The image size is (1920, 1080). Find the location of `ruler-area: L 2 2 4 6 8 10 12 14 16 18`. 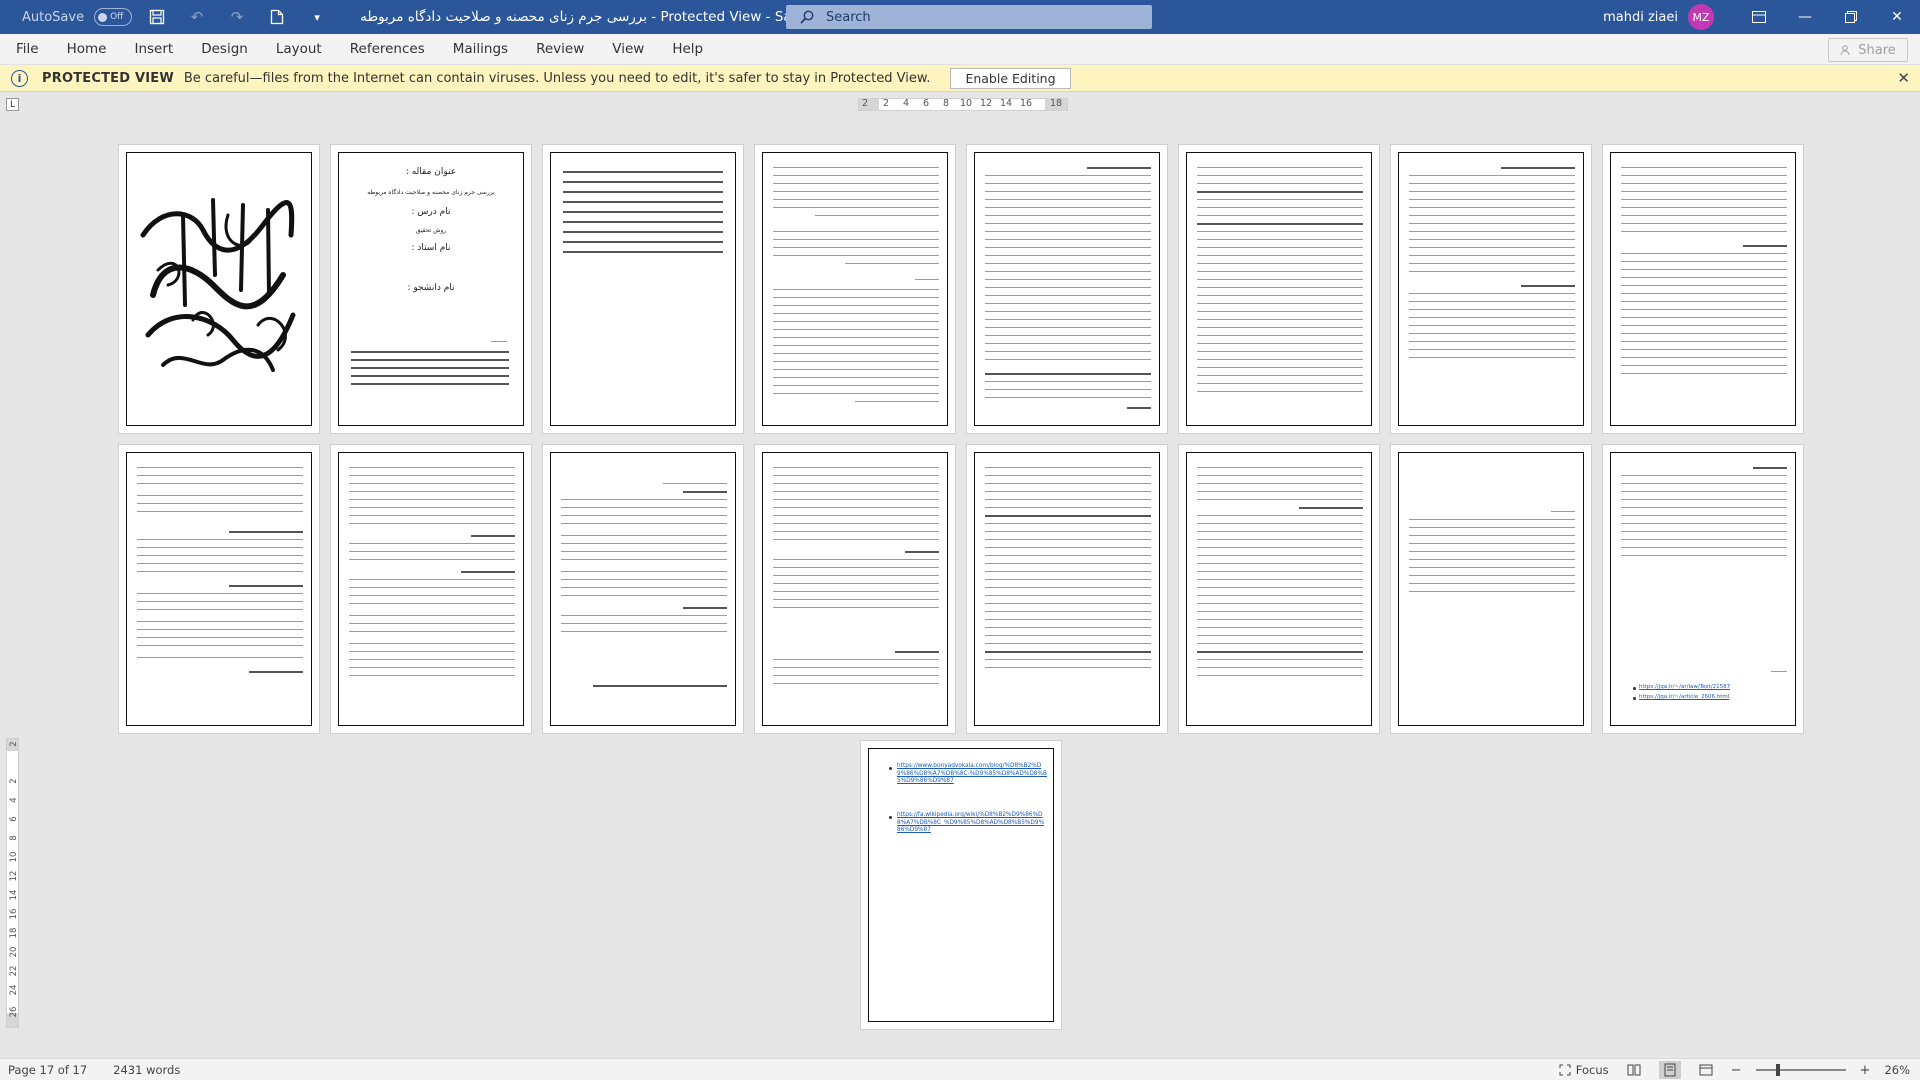

ruler-area: L 2 2 4 6 8 10 12 14 16 18 is located at coordinates (960, 103).